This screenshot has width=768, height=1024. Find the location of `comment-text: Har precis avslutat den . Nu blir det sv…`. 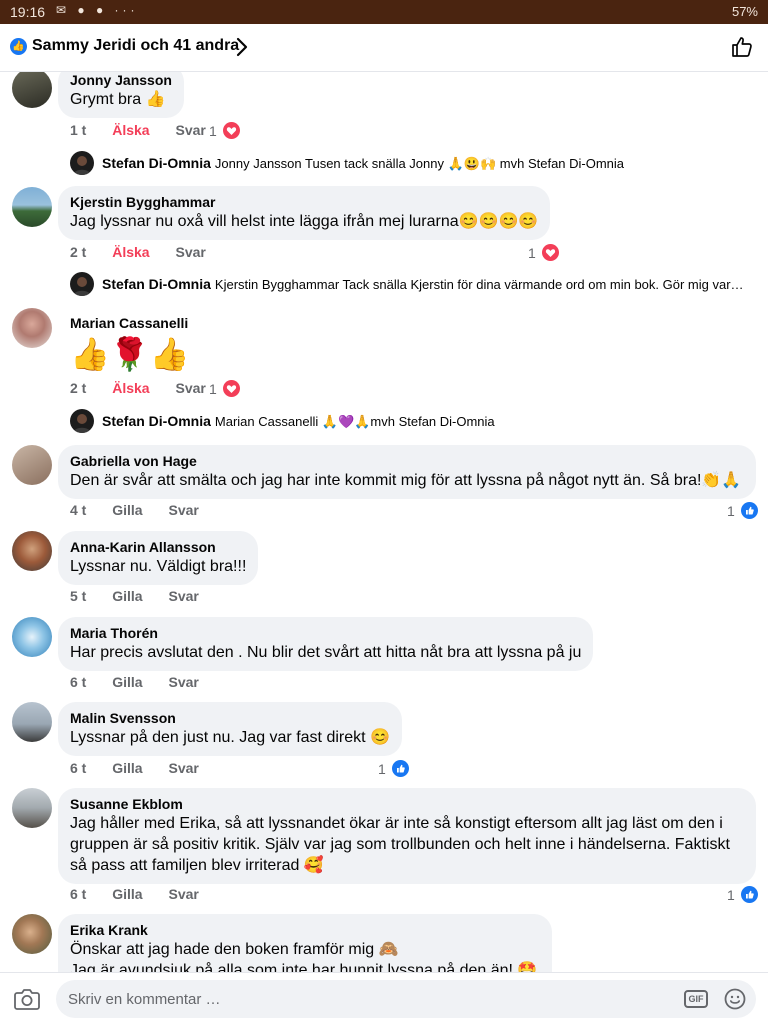

comment-text: Har precis avslutat den . Nu blir det sv… is located at coordinates (326, 652).